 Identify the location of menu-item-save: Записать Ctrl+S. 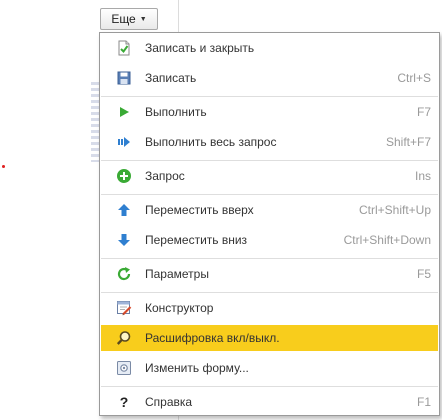
(269, 78).